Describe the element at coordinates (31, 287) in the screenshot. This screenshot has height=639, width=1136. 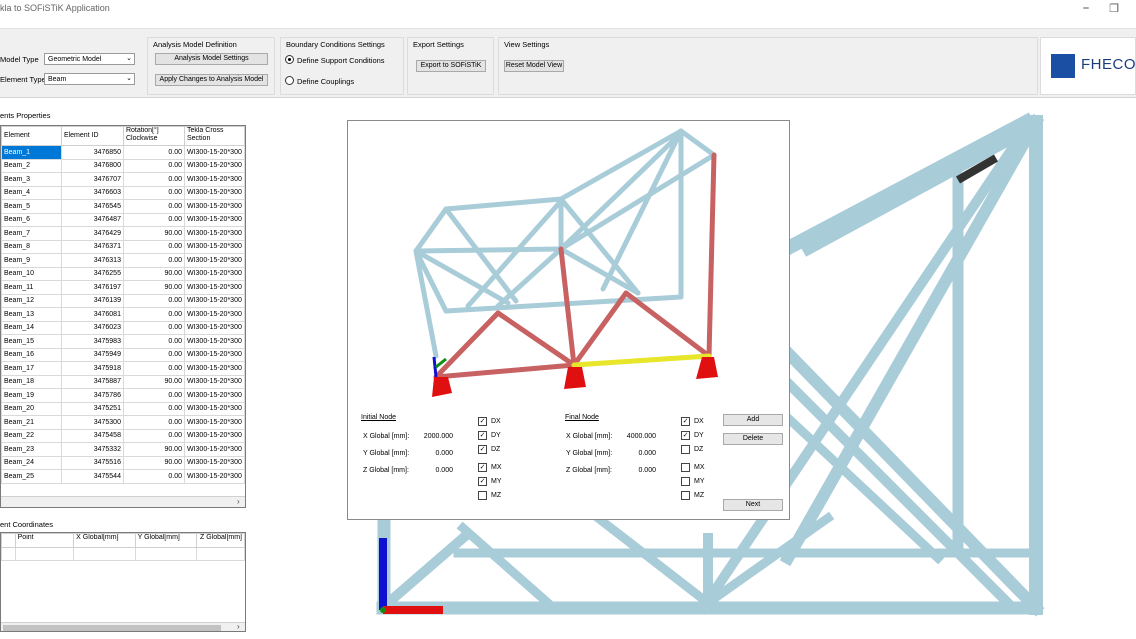
I see `cell-element: Beam_11` at that location.